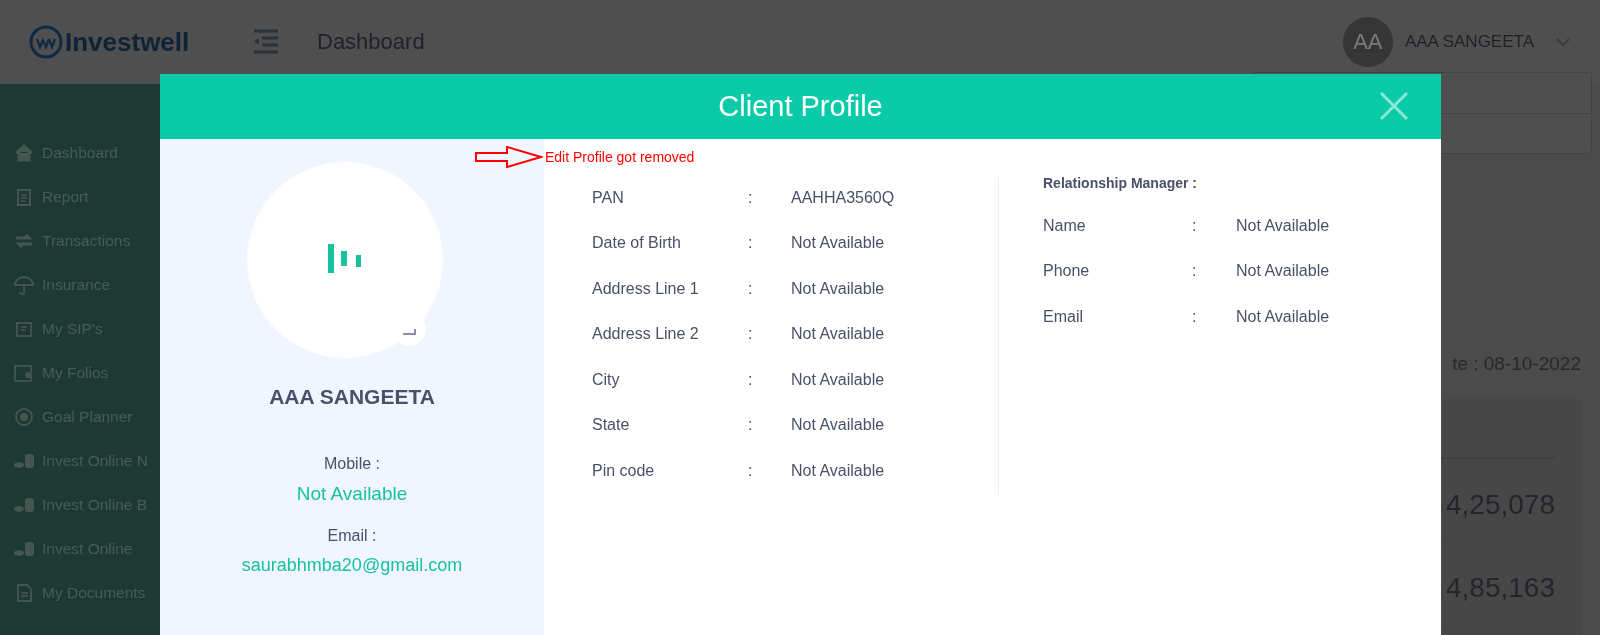  What do you see at coordinates (843, 197) in the screenshot?
I see `field-value: AAHHA3560Q` at bounding box center [843, 197].